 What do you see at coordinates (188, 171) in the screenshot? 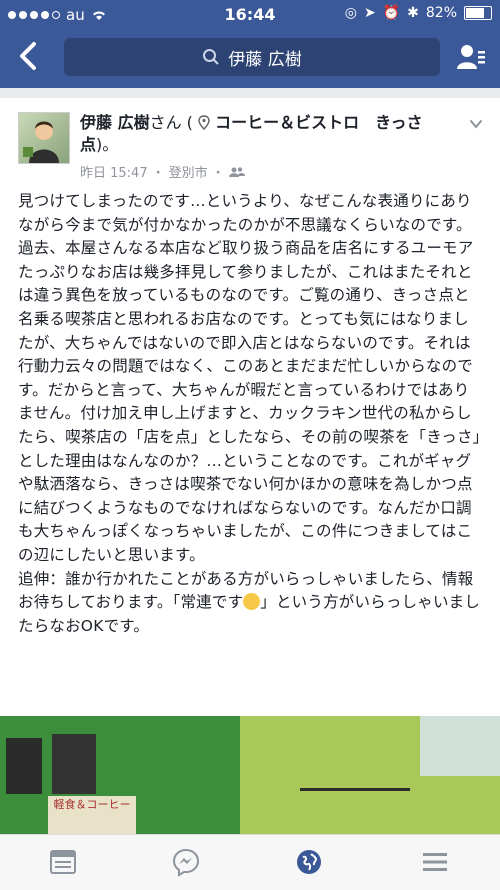
I see `location-text: 登別市` at bounding box center [188, 171].